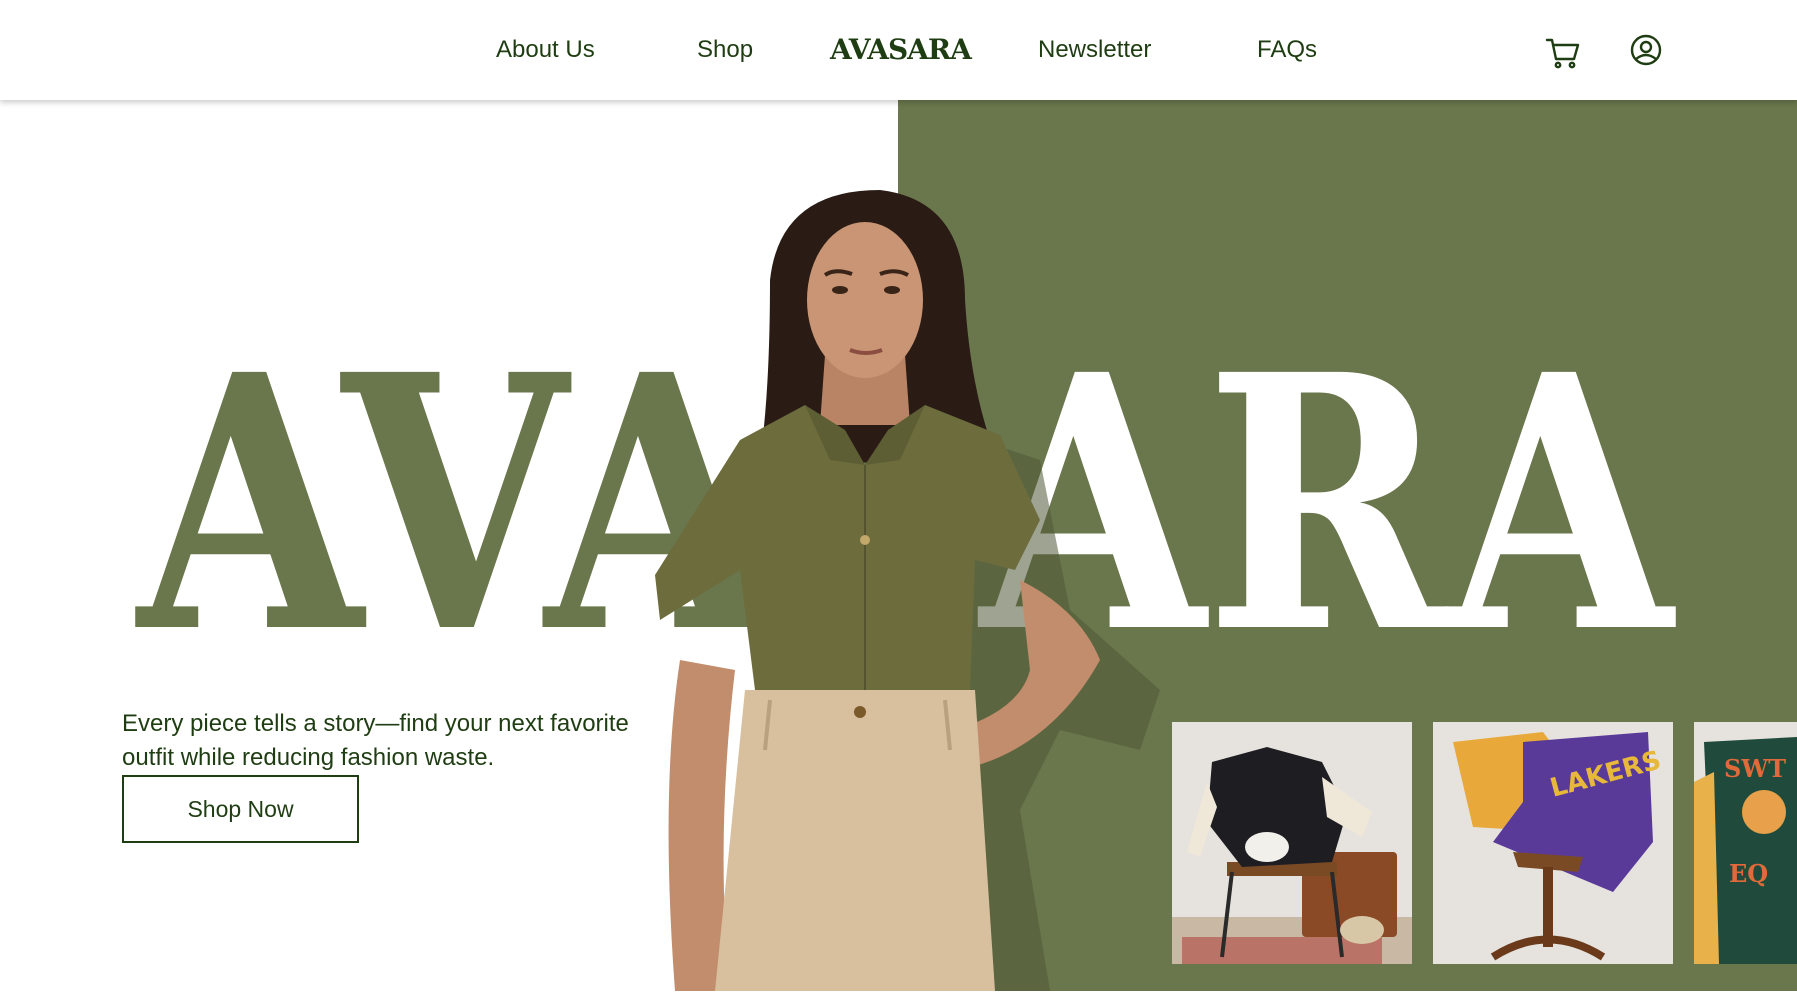 Image resolution: width=1797 pixels, height=996 pixels. I want to click on logo: AVASARA, so click(901, 50).